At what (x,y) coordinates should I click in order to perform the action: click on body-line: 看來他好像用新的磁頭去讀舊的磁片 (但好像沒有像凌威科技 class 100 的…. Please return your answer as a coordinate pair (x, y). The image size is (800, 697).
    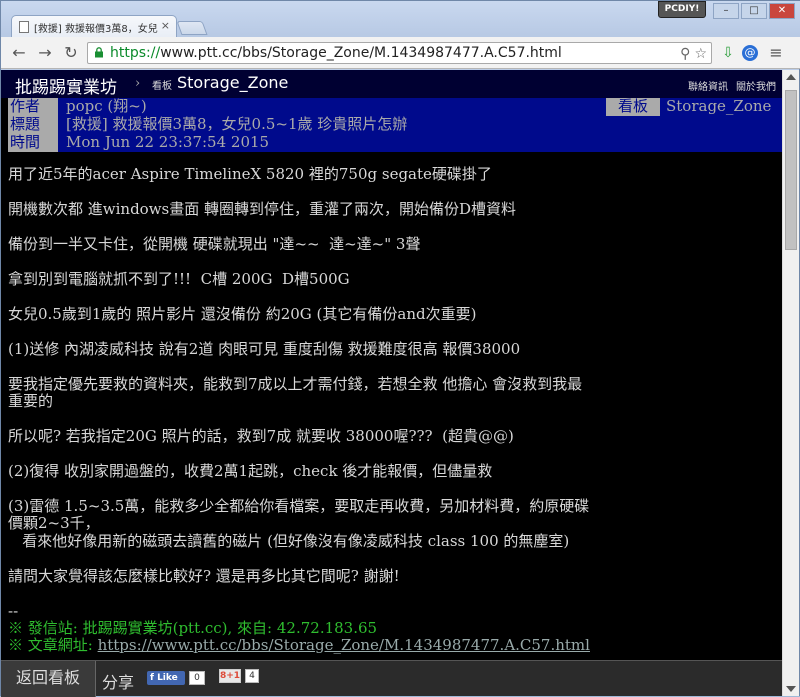
    Looking at the image, I should click on (289, 541).